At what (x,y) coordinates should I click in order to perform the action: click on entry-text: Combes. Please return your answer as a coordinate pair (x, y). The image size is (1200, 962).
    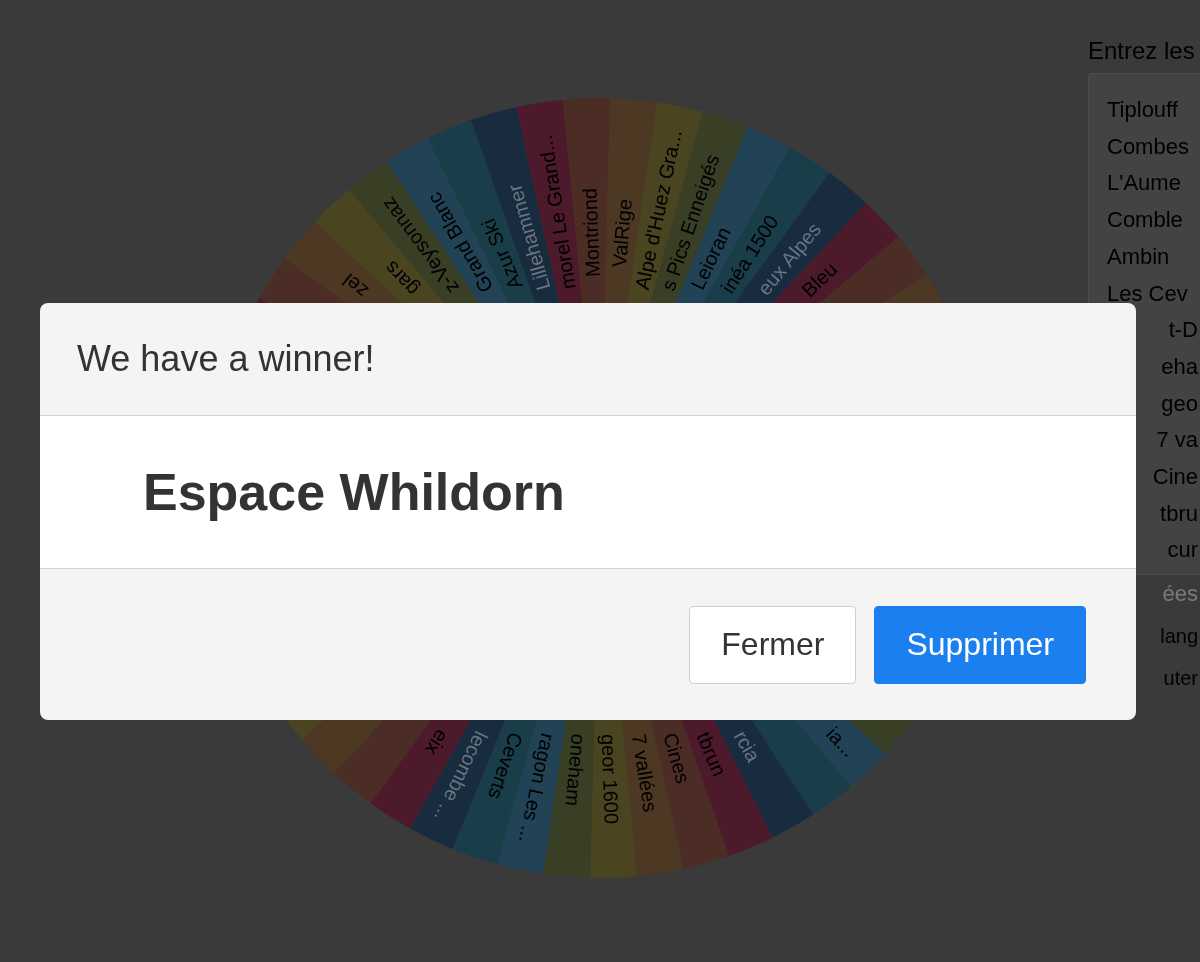
    Looking at the image, I should click on (1148, 146).